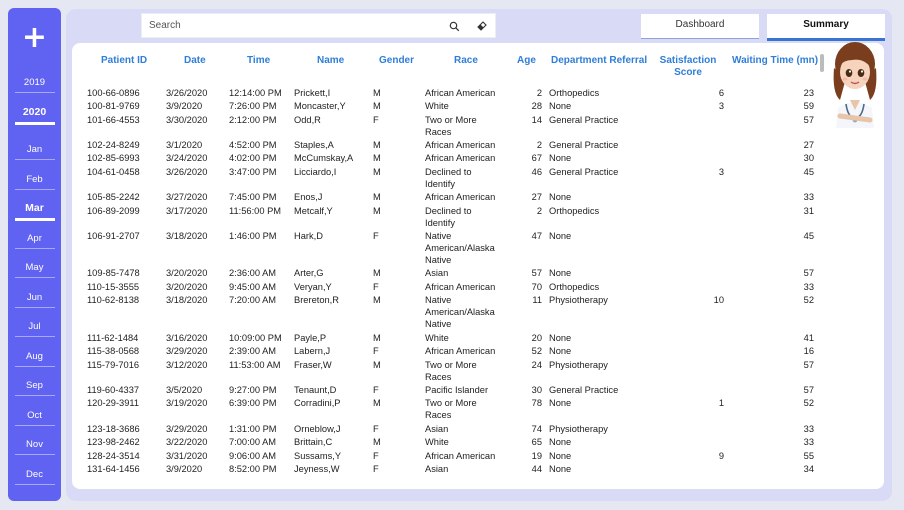 The height and width of the screenshot is (510, 904). Describe the element at coordinates (187, 338) in the screenshot. I see `cell-date: 3/16/2020` at that location.